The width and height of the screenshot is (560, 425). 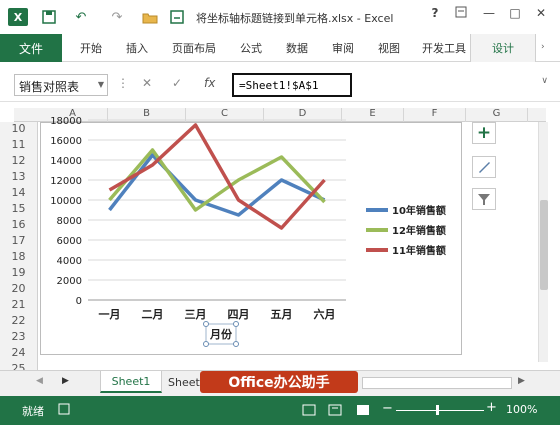 What do you see at coordinates (491, 407) in the screenshot?
I see `zoom-in-icon: +` at bounding box center [491, 407].